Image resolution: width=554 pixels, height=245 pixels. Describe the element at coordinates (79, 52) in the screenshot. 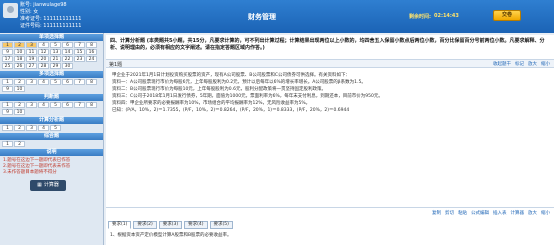

I see `question-number-button: 15` at that location.